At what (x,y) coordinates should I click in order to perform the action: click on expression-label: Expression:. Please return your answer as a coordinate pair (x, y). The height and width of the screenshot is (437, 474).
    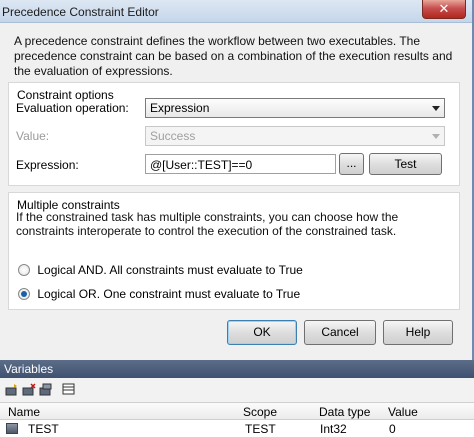
    Looking at the image, I should click on (47, 165).